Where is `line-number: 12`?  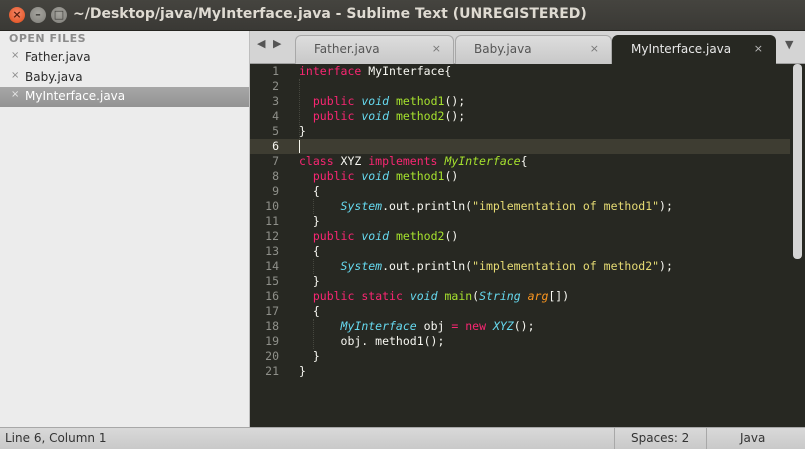
line-number: 12 is located at coordinates (272, 236).